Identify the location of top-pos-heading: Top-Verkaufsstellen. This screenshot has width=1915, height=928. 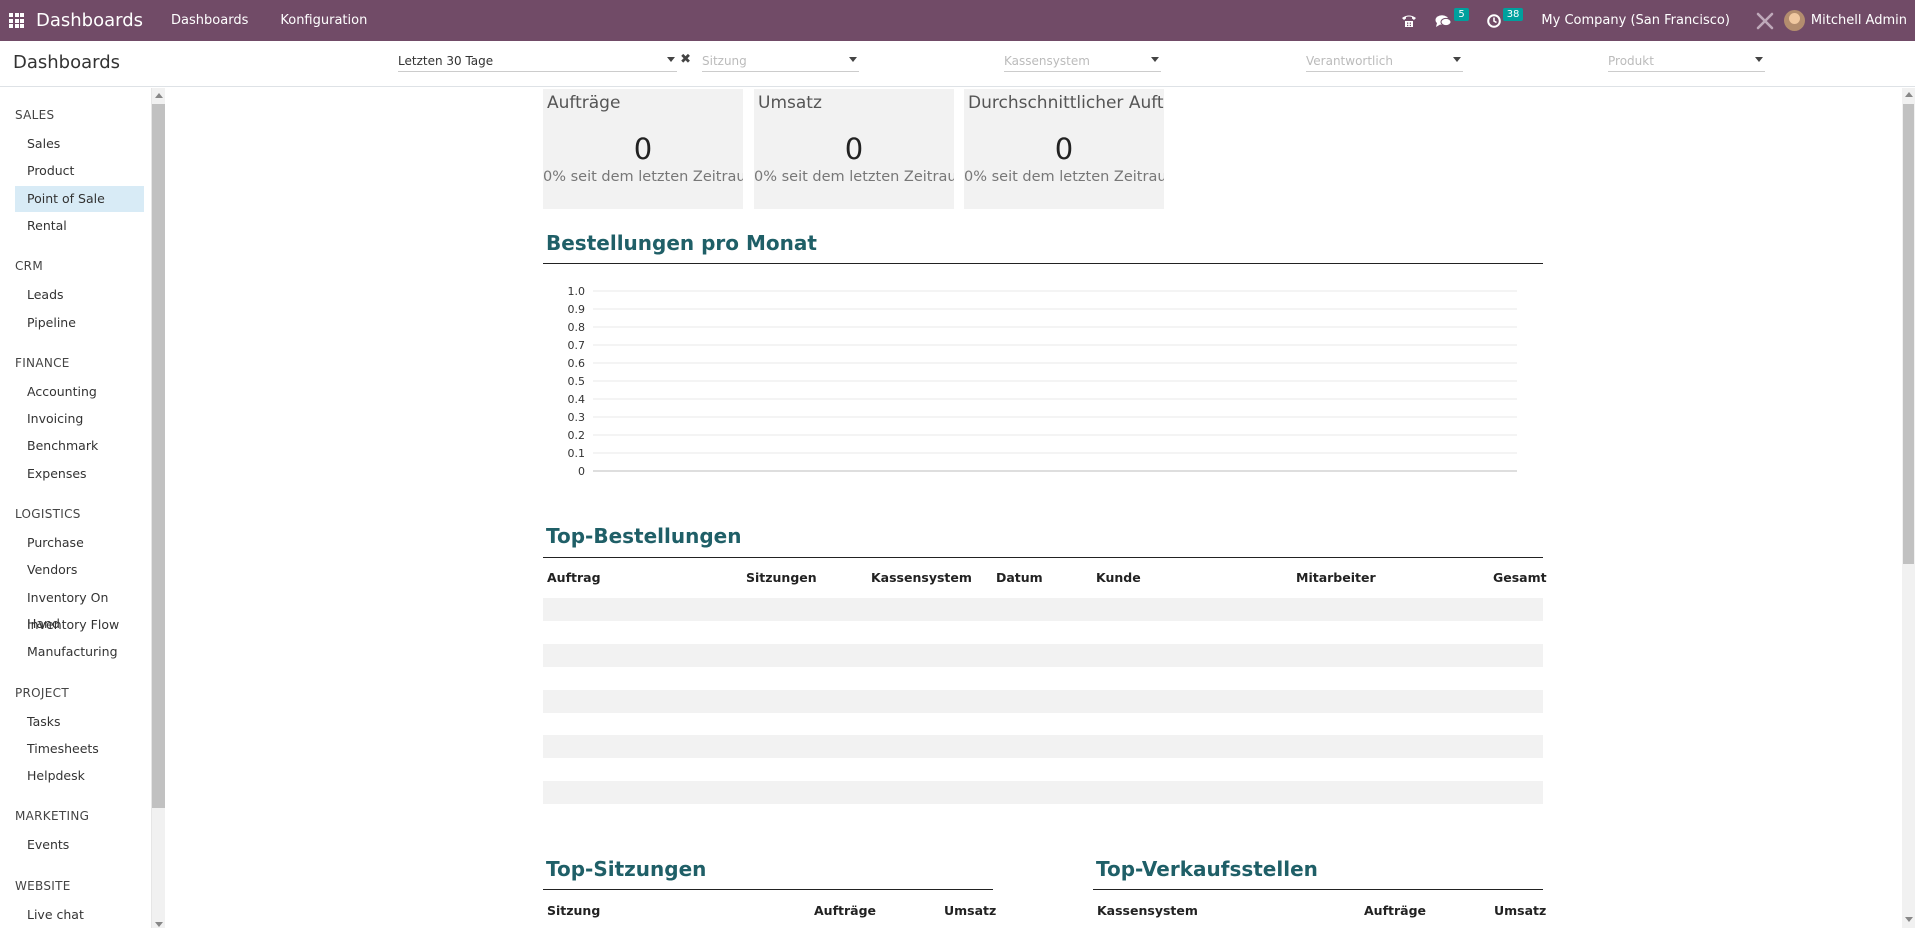
(1207, 869).